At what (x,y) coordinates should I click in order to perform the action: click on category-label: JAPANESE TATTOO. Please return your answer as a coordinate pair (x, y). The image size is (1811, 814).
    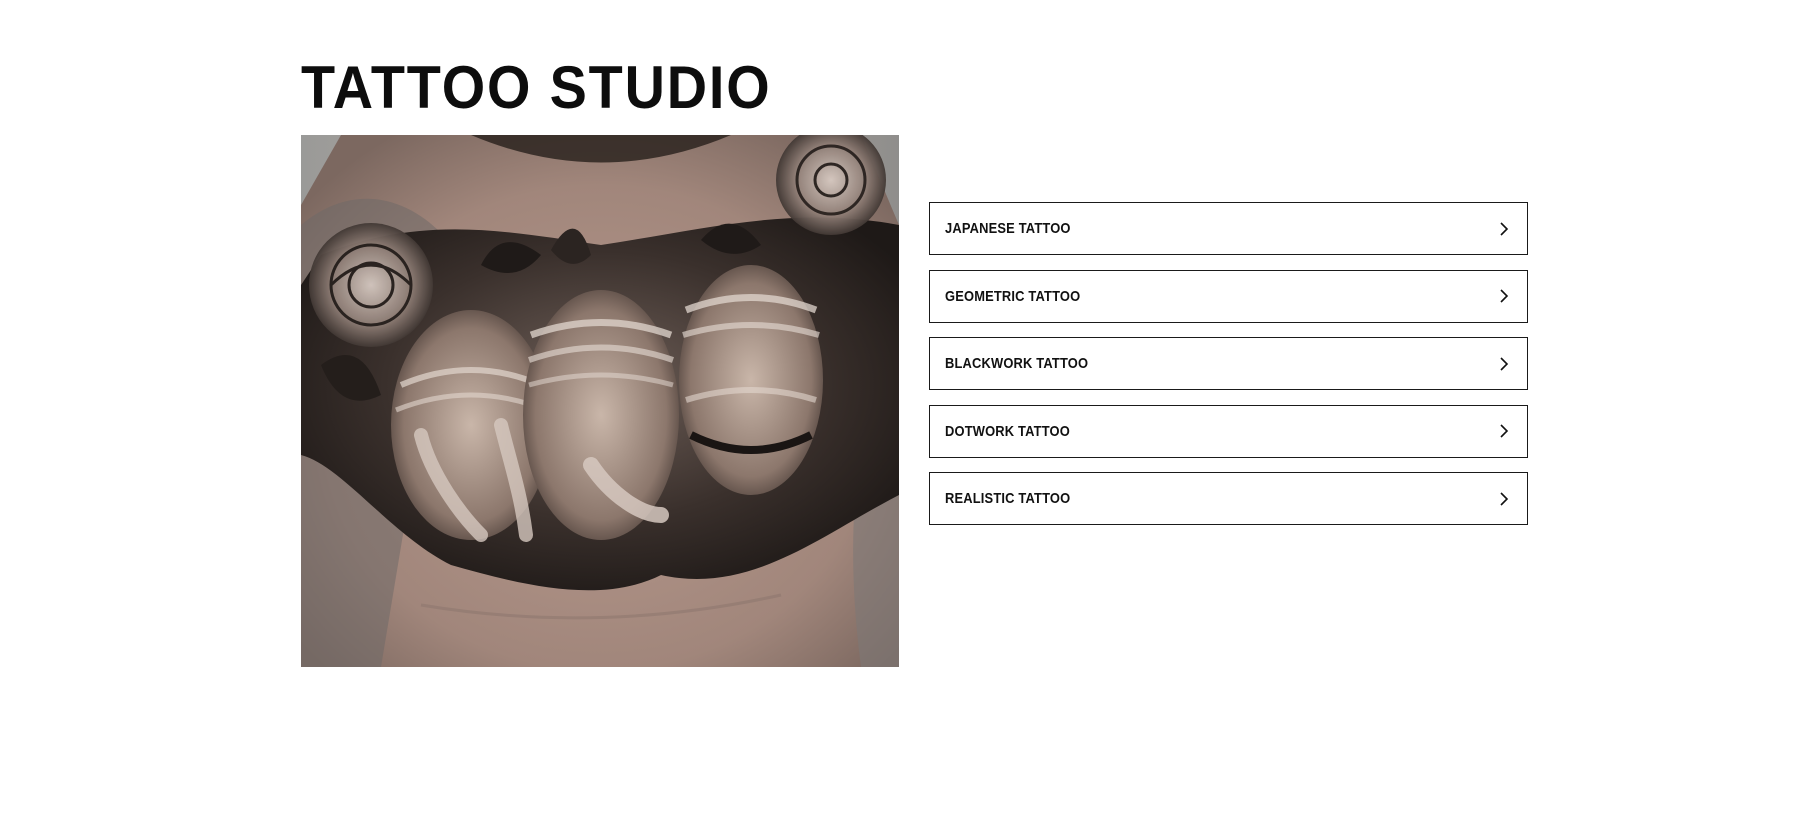
    Looking at the image, I should click on (1008, 228).